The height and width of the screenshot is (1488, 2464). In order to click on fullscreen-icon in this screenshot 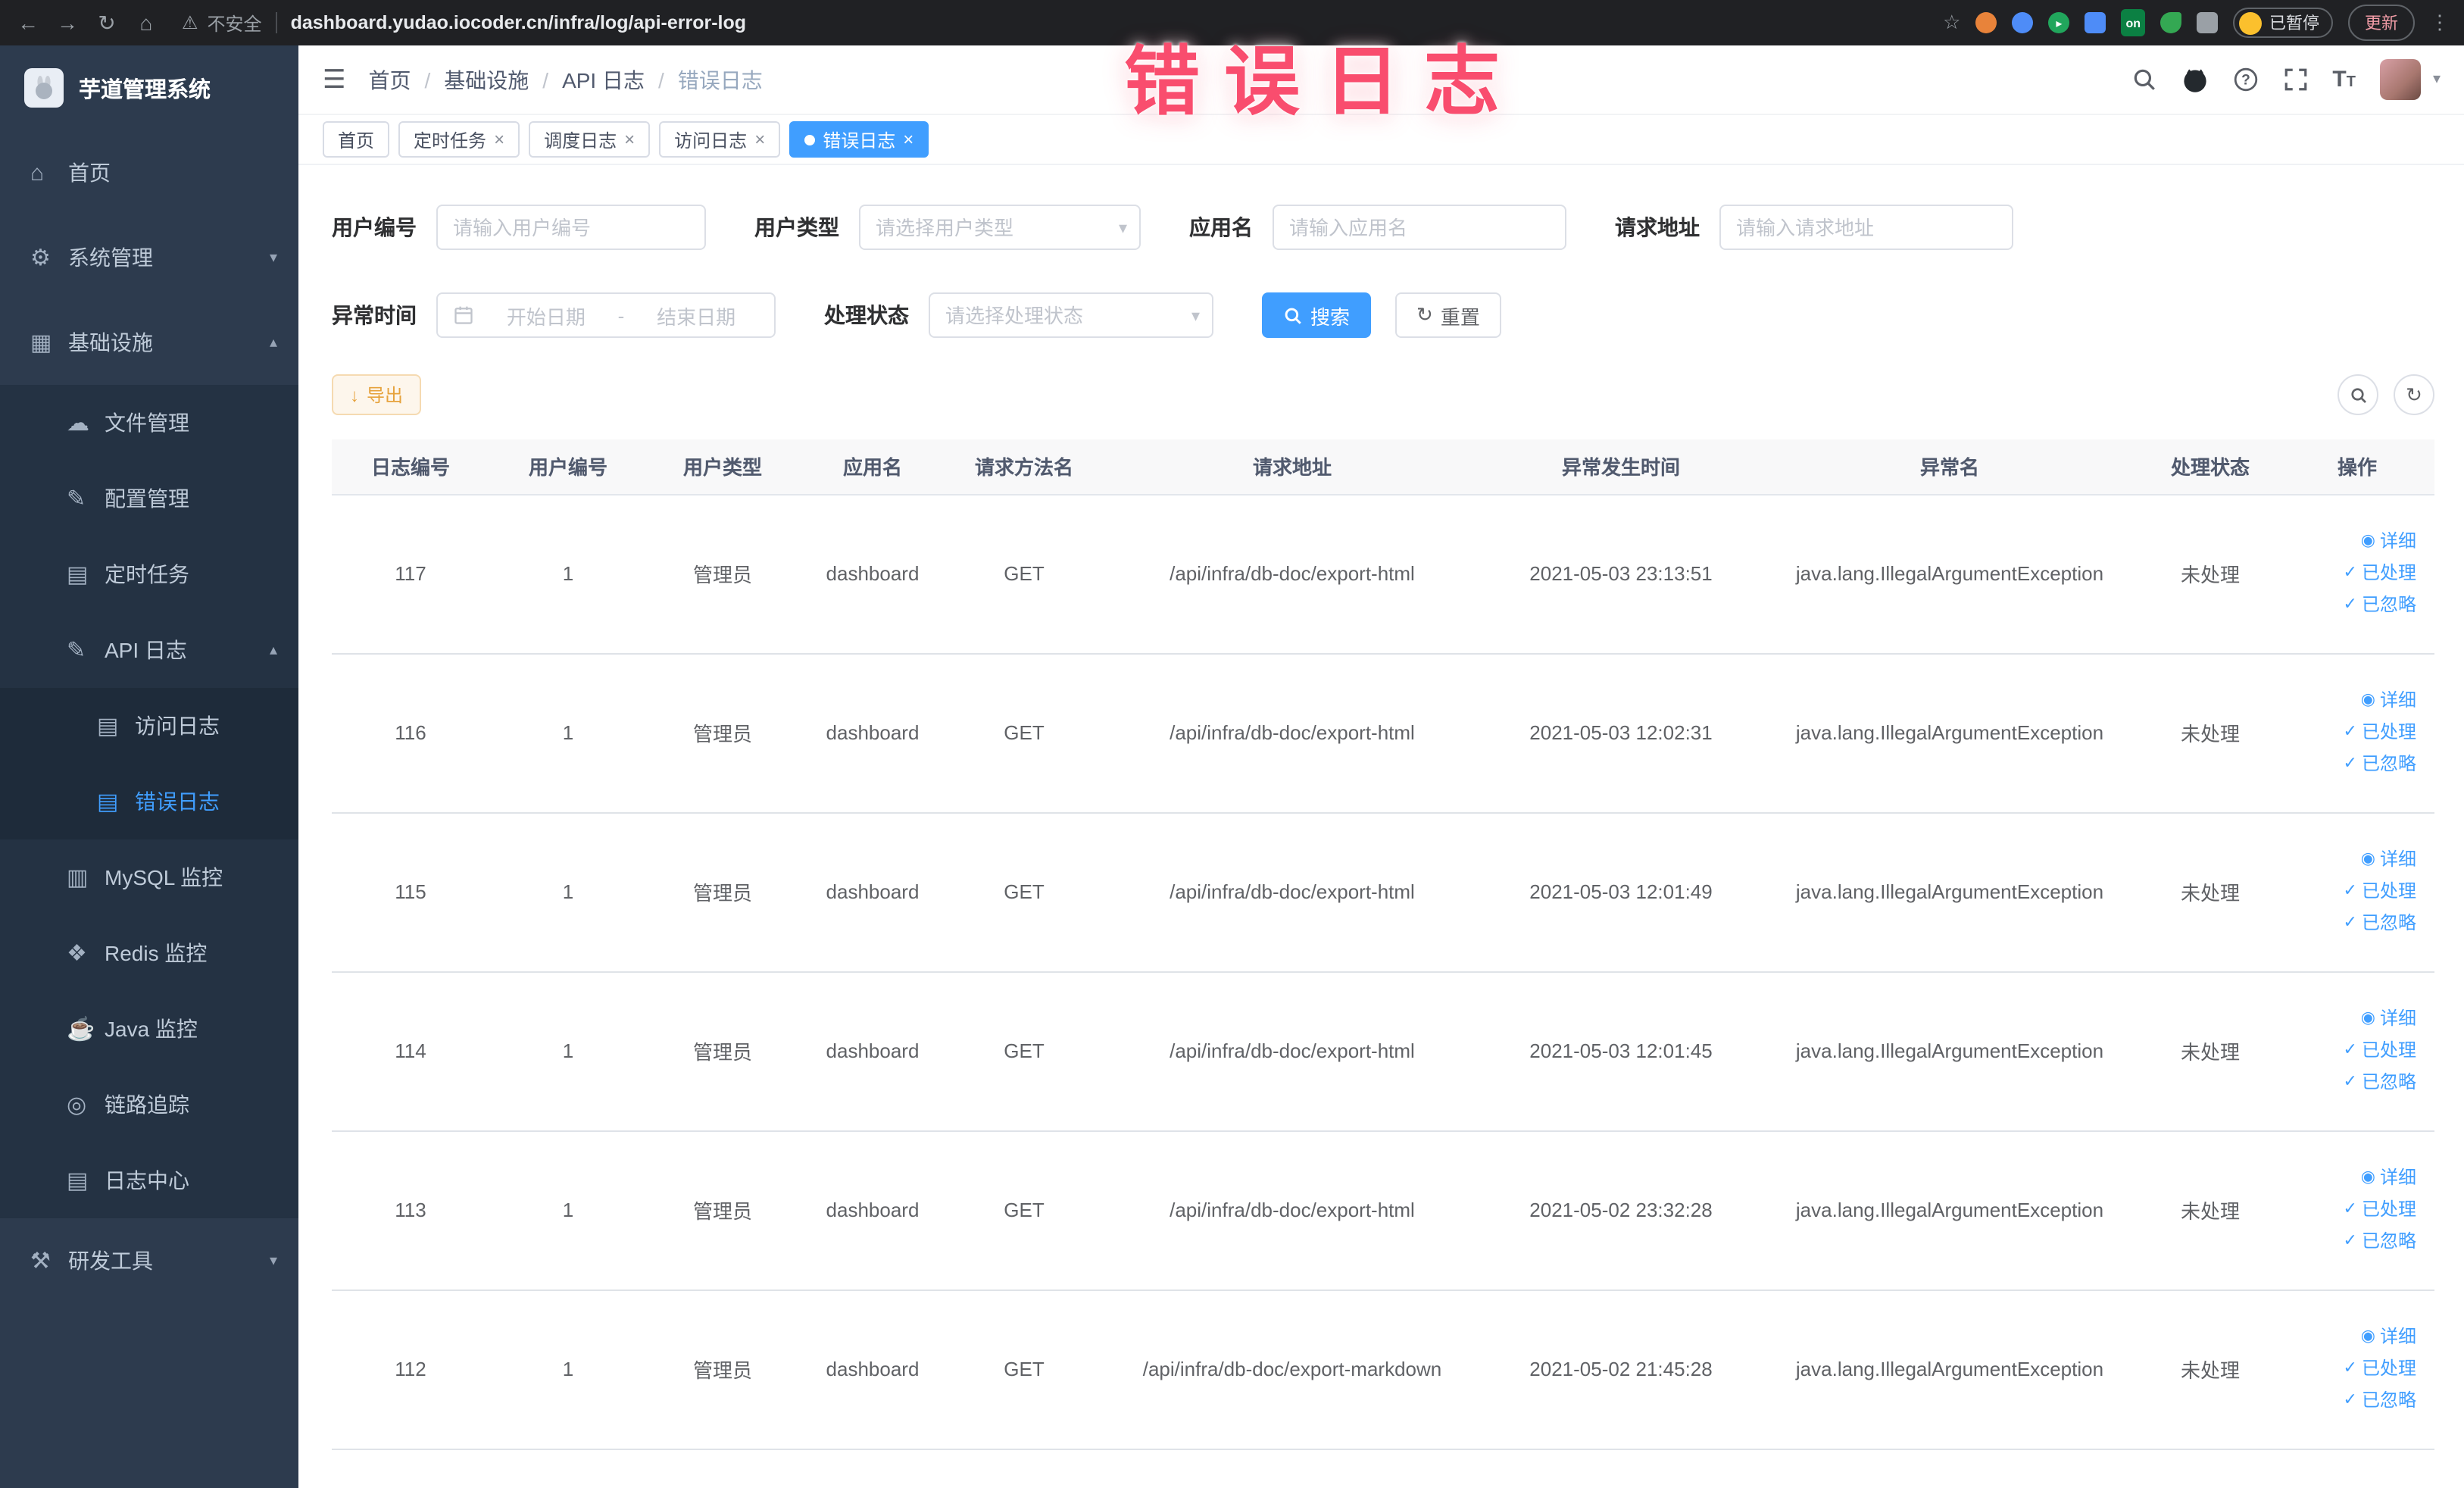, I will do `click(2295, 79)`.